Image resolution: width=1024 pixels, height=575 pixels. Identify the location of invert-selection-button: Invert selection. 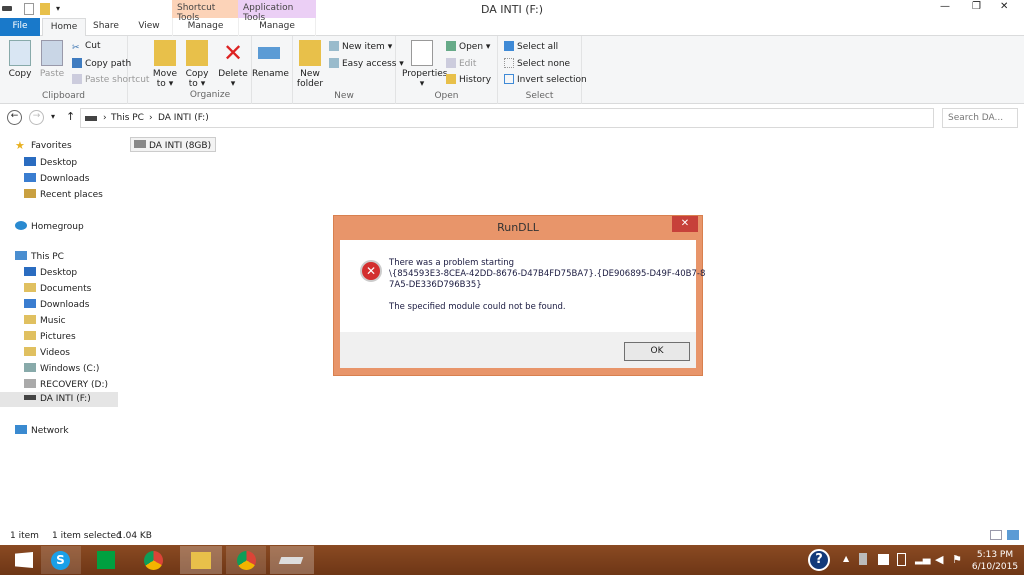
(545, 79).